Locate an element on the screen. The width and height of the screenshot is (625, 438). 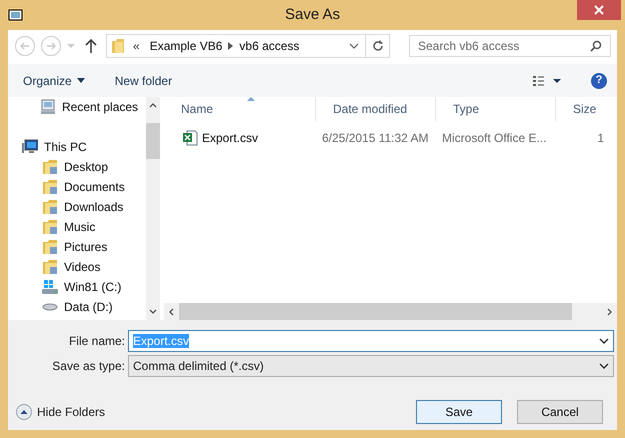
close-button is located at coordinates (599, 10).